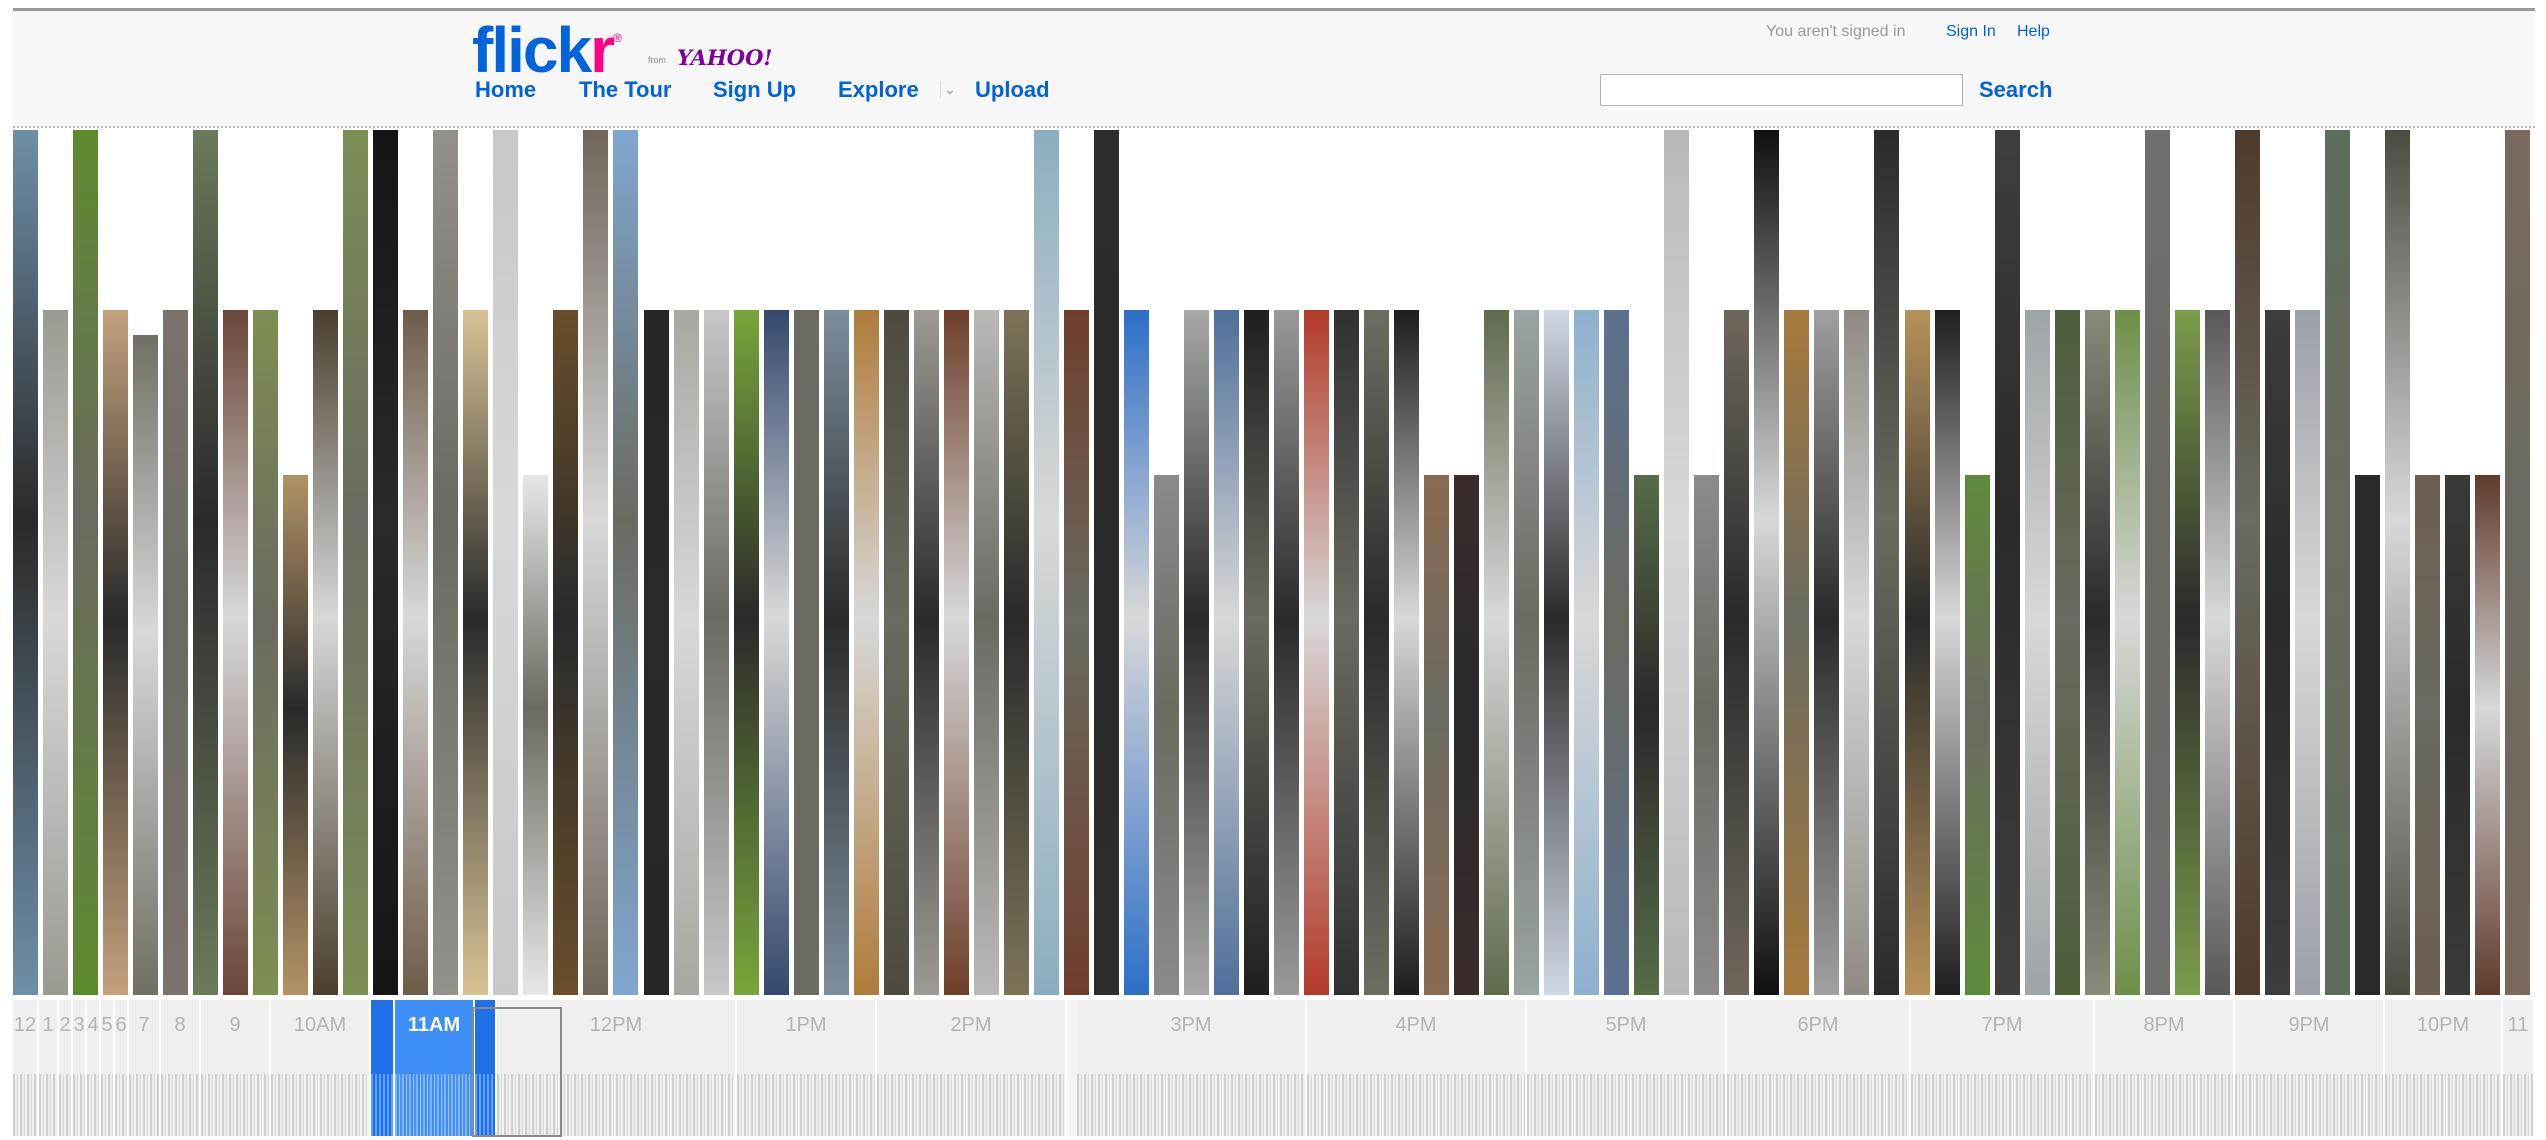 Image resolution: width=2546 pixels, height=1140 pixels. Describe the element at coordinates (625, 90) in the screenshot. I see `nav-the-tour: The Tour` at that location.